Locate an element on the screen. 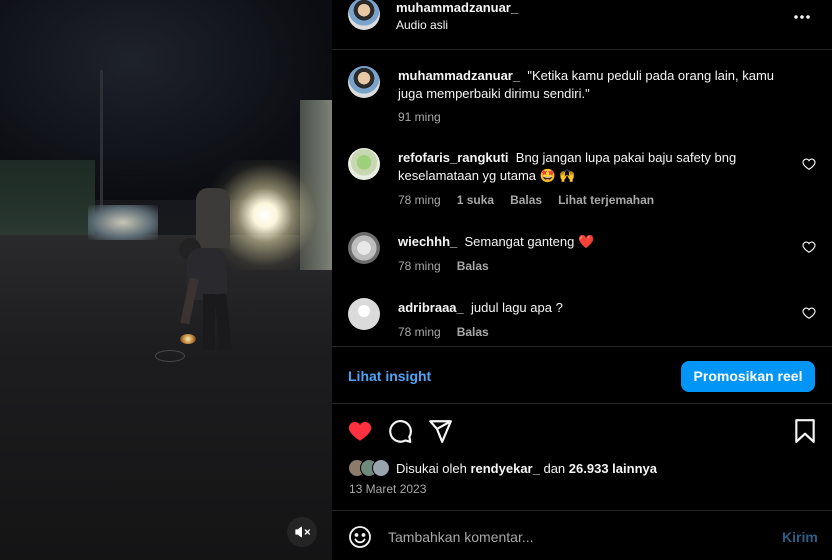 The image size is (832, 560). translate-button: Lihat terjemahan is located at coordinates (606, 200).